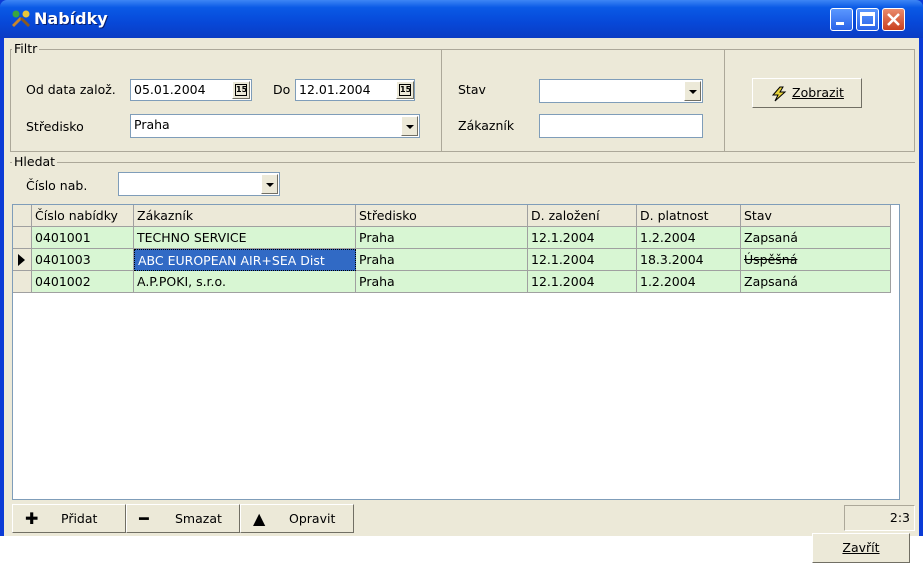 This screenshot has width=923, height=563. Describe the element at coordinates (199, 184) in the screenshot. I see `number-select` at that location.